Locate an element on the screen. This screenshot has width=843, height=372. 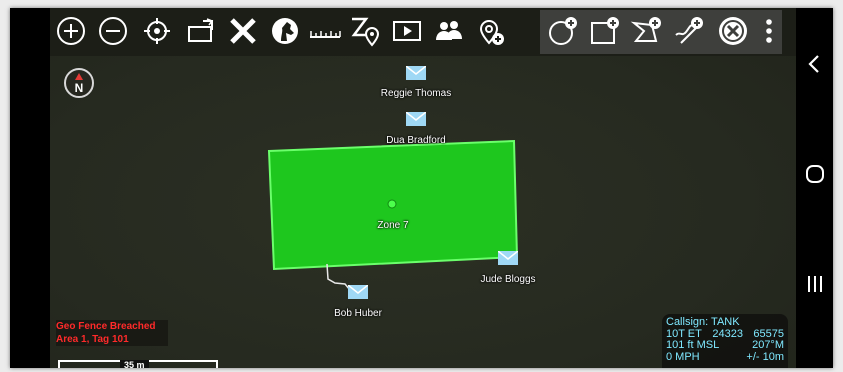
horse-head-icon is located at coordinates (285, 31).